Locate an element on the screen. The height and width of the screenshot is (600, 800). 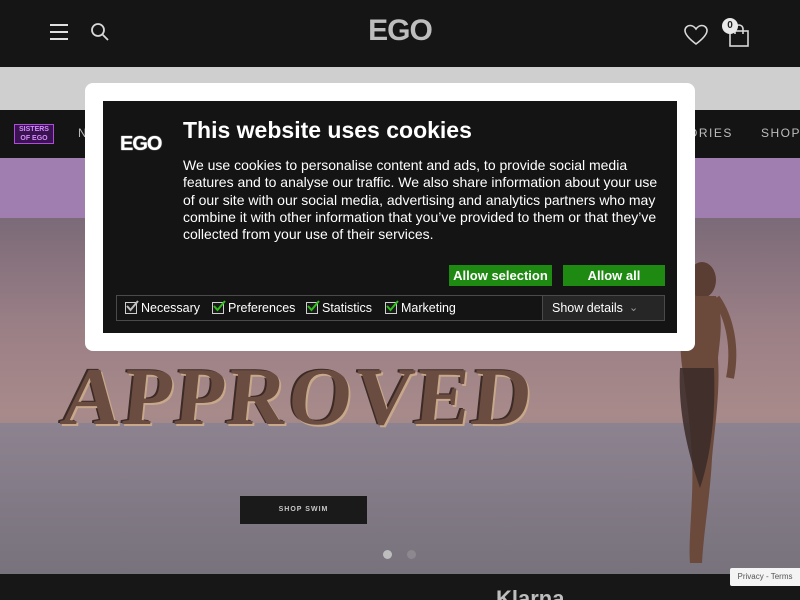
consent-preferences: Preferences is located at coordinates (254, 307).